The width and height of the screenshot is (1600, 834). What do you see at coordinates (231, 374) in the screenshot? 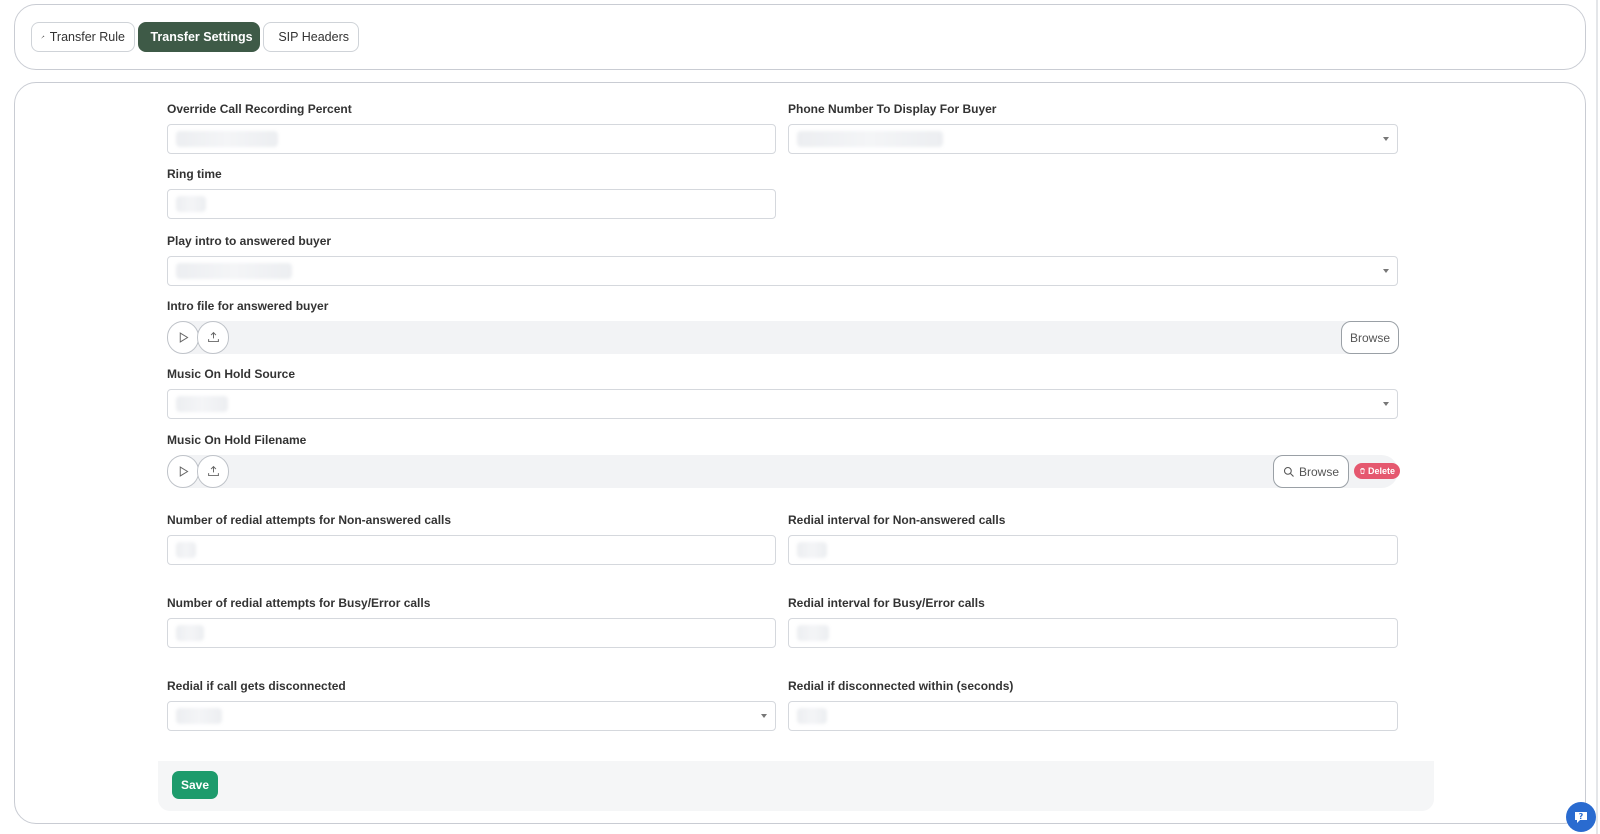
I see `music-on-hold-source-label: Music On Hold Source` at bounding box center [231, 374].